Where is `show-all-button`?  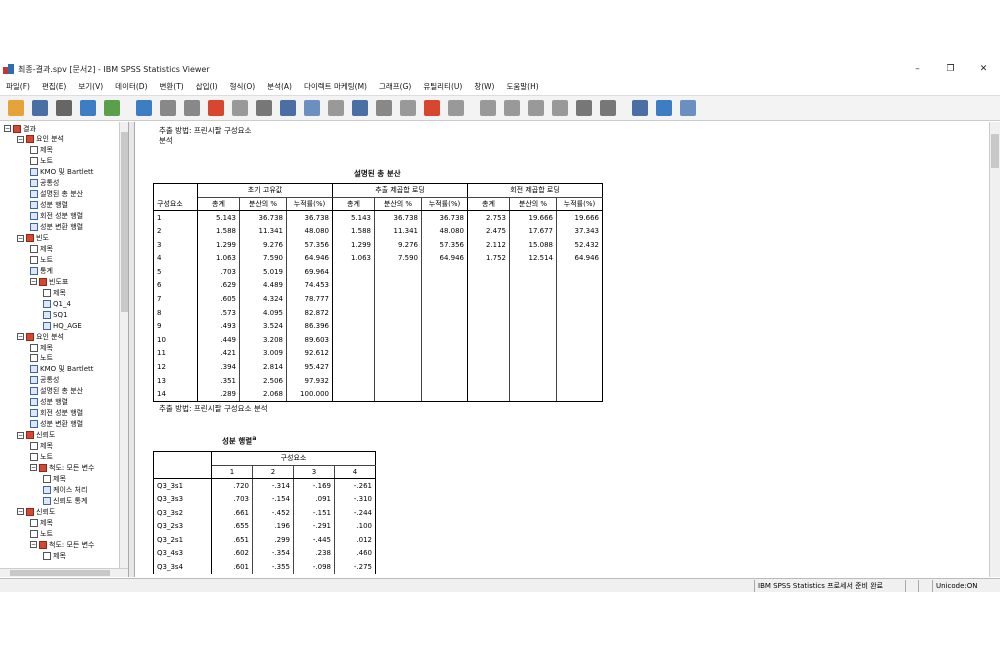
show-all-button is located at coordinates (312, 108).